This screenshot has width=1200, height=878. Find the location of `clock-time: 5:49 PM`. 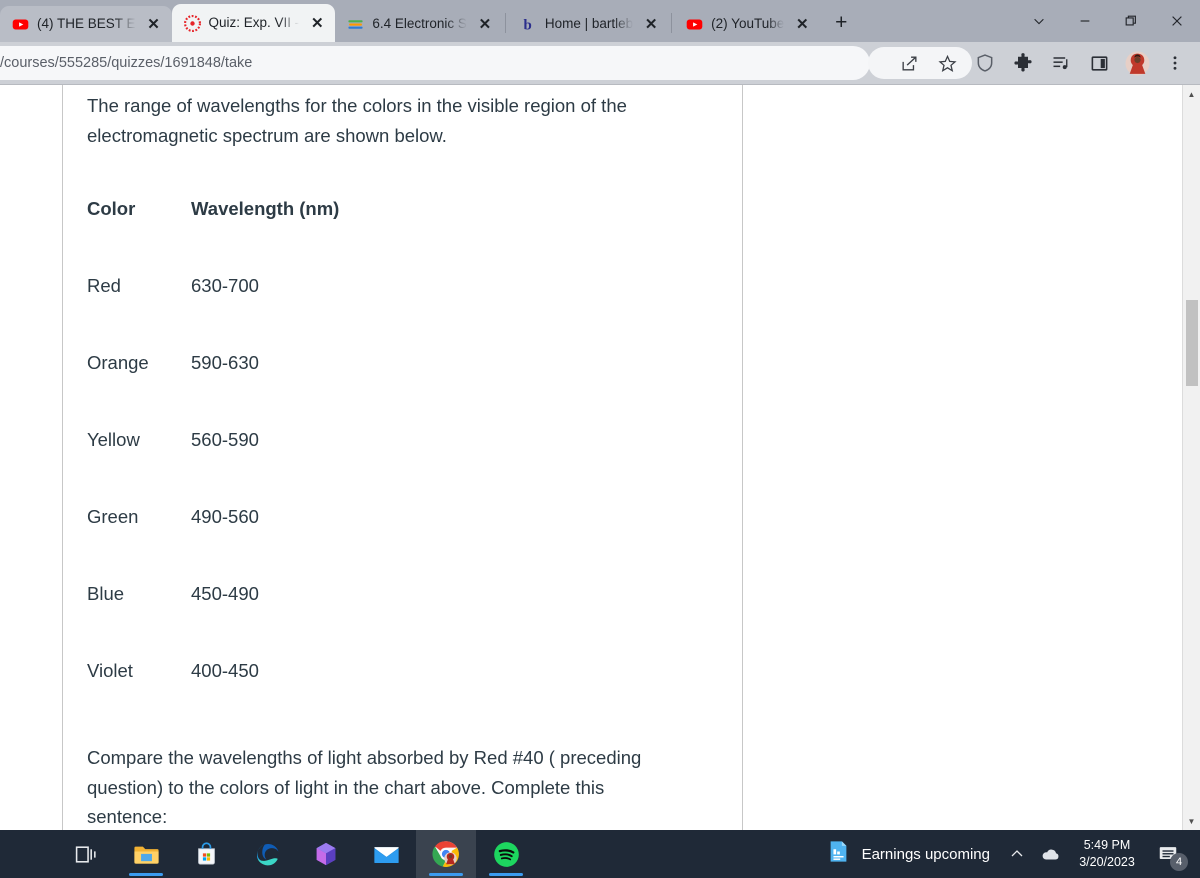

clock-time: 5:49 PM is located at coordinates (1107, 845).